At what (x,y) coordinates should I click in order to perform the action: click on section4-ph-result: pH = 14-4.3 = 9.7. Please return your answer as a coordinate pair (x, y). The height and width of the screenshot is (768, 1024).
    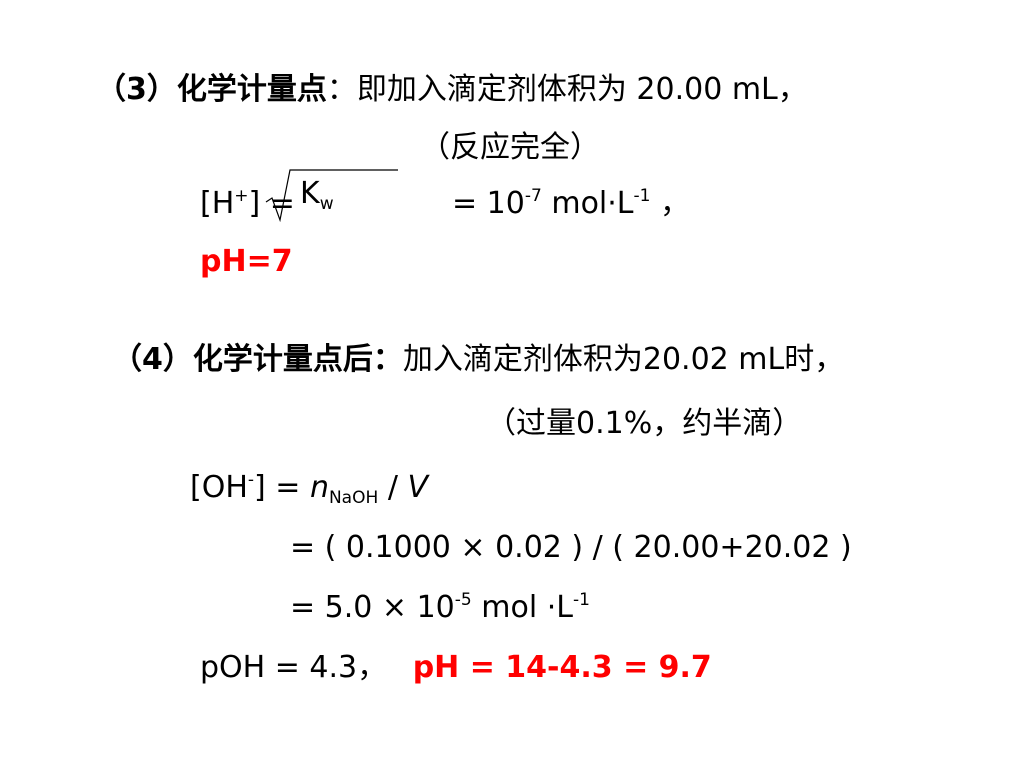
    Looking at the image, I should click on (562, 667).